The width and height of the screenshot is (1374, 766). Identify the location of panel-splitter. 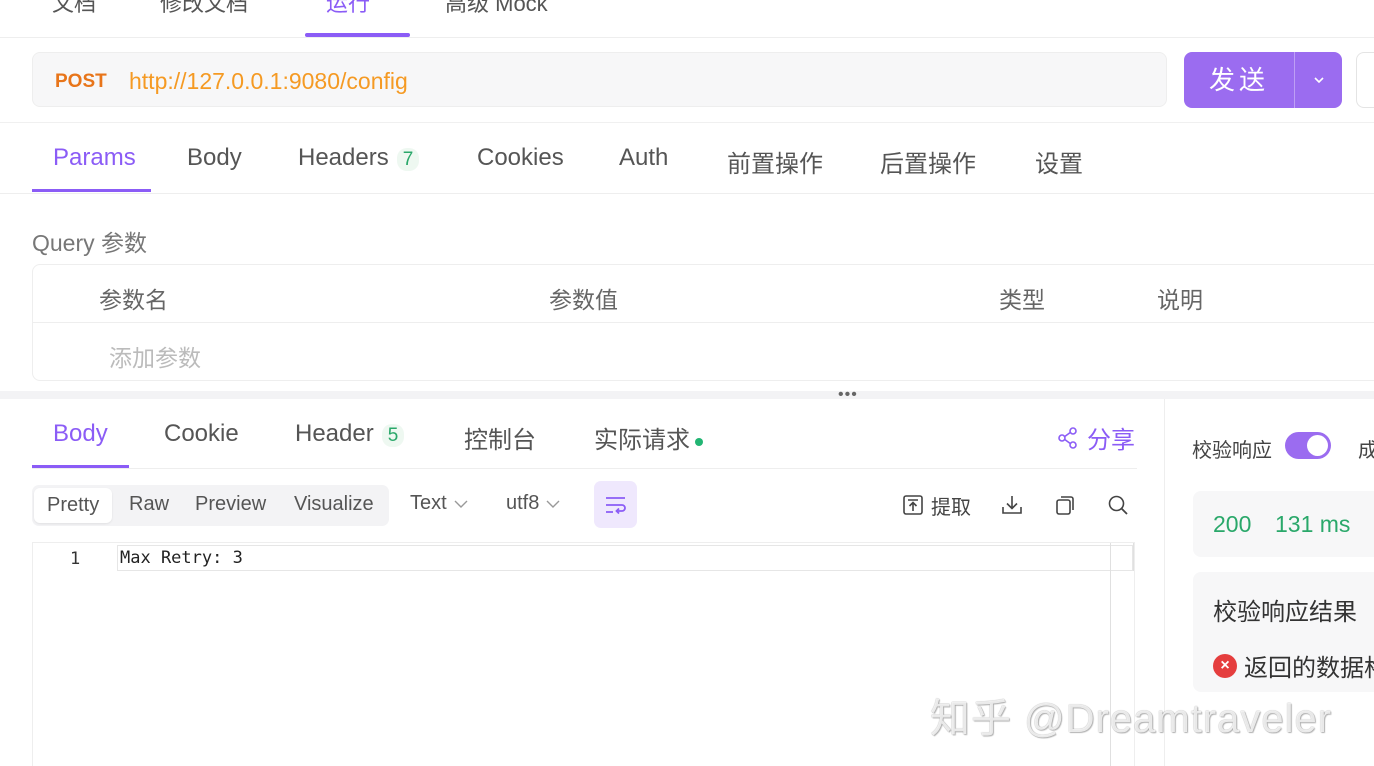
(687, 395).